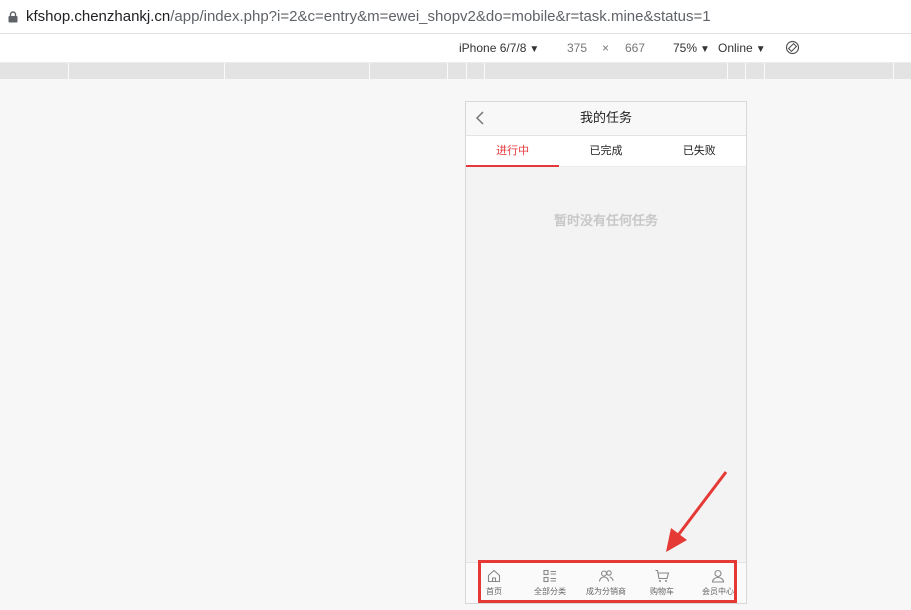 The width and height of the screenshot is (911, 610). I want to click on annotation-arrow-icon, so click(697, 511).